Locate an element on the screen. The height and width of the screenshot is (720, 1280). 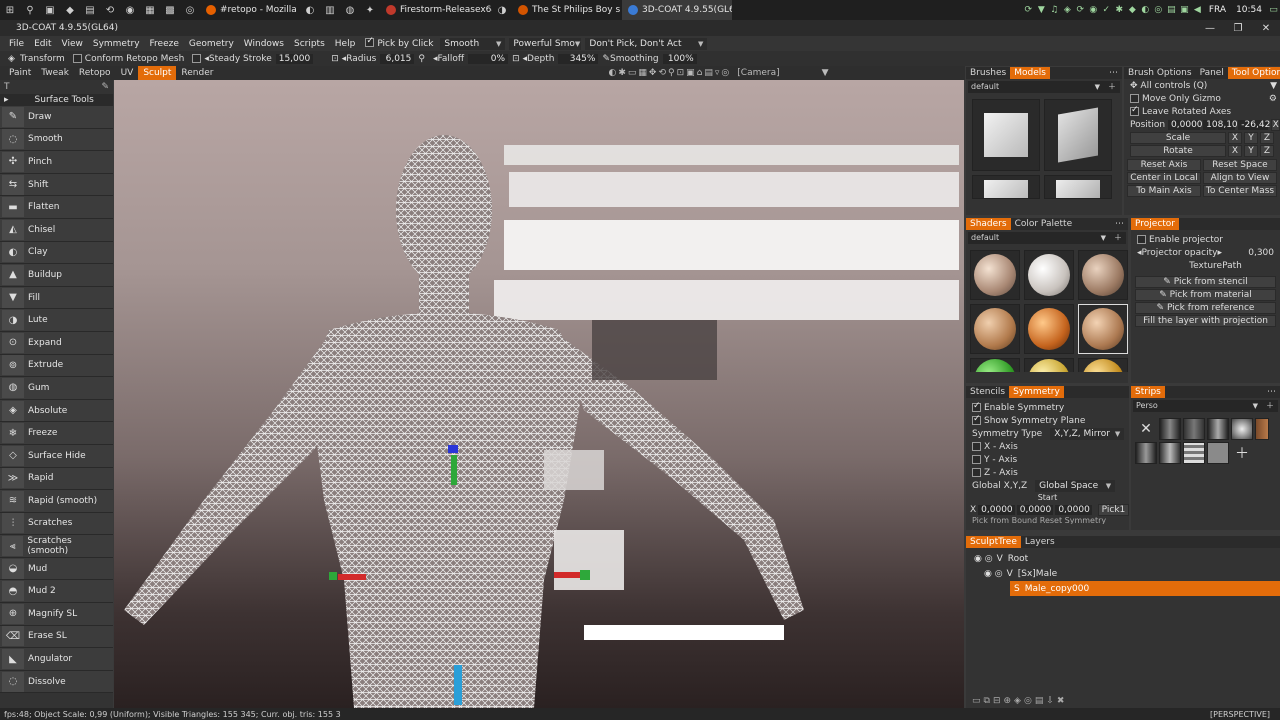
menu-geometry: Geometry is located at coordinates (211, 44).